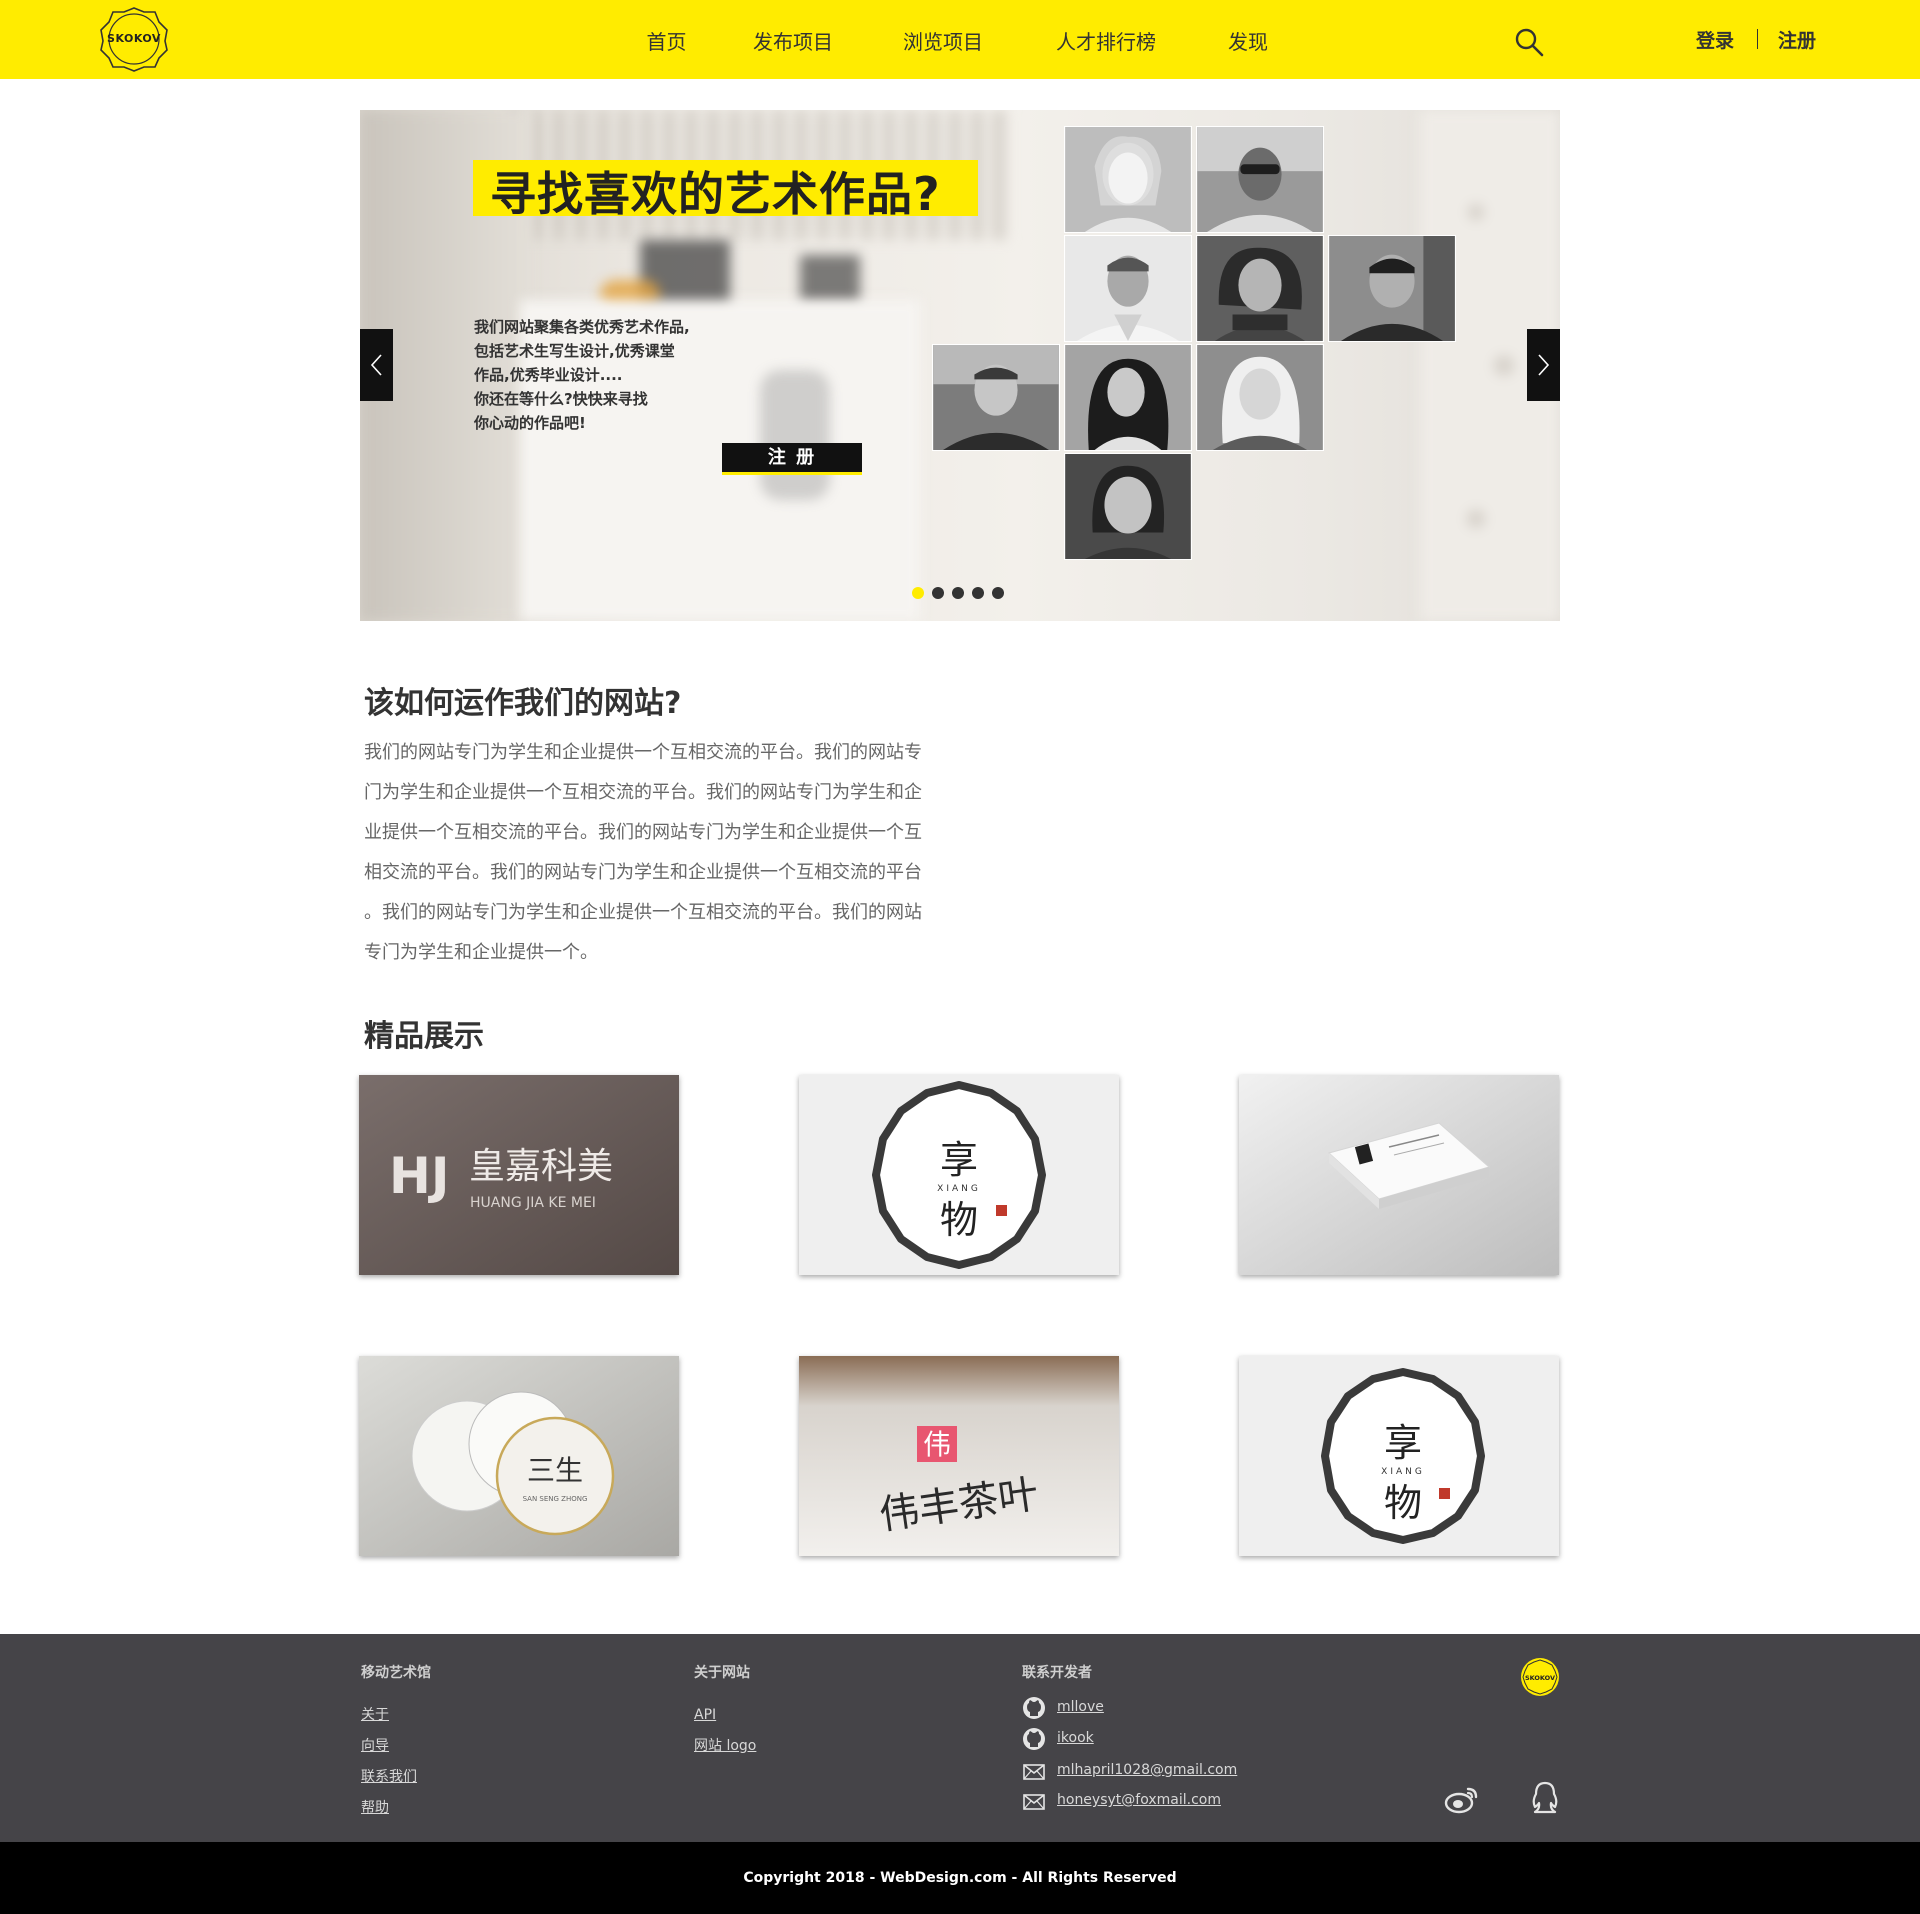 This screenshot has width=1920, height=1914. What do you see at coordinates (396, 1739) in the screenshot?
I see `footer-column-museum: 移动艺术馆 关于 向导 联系我们 帮助` at bounding box center [396, 1739].